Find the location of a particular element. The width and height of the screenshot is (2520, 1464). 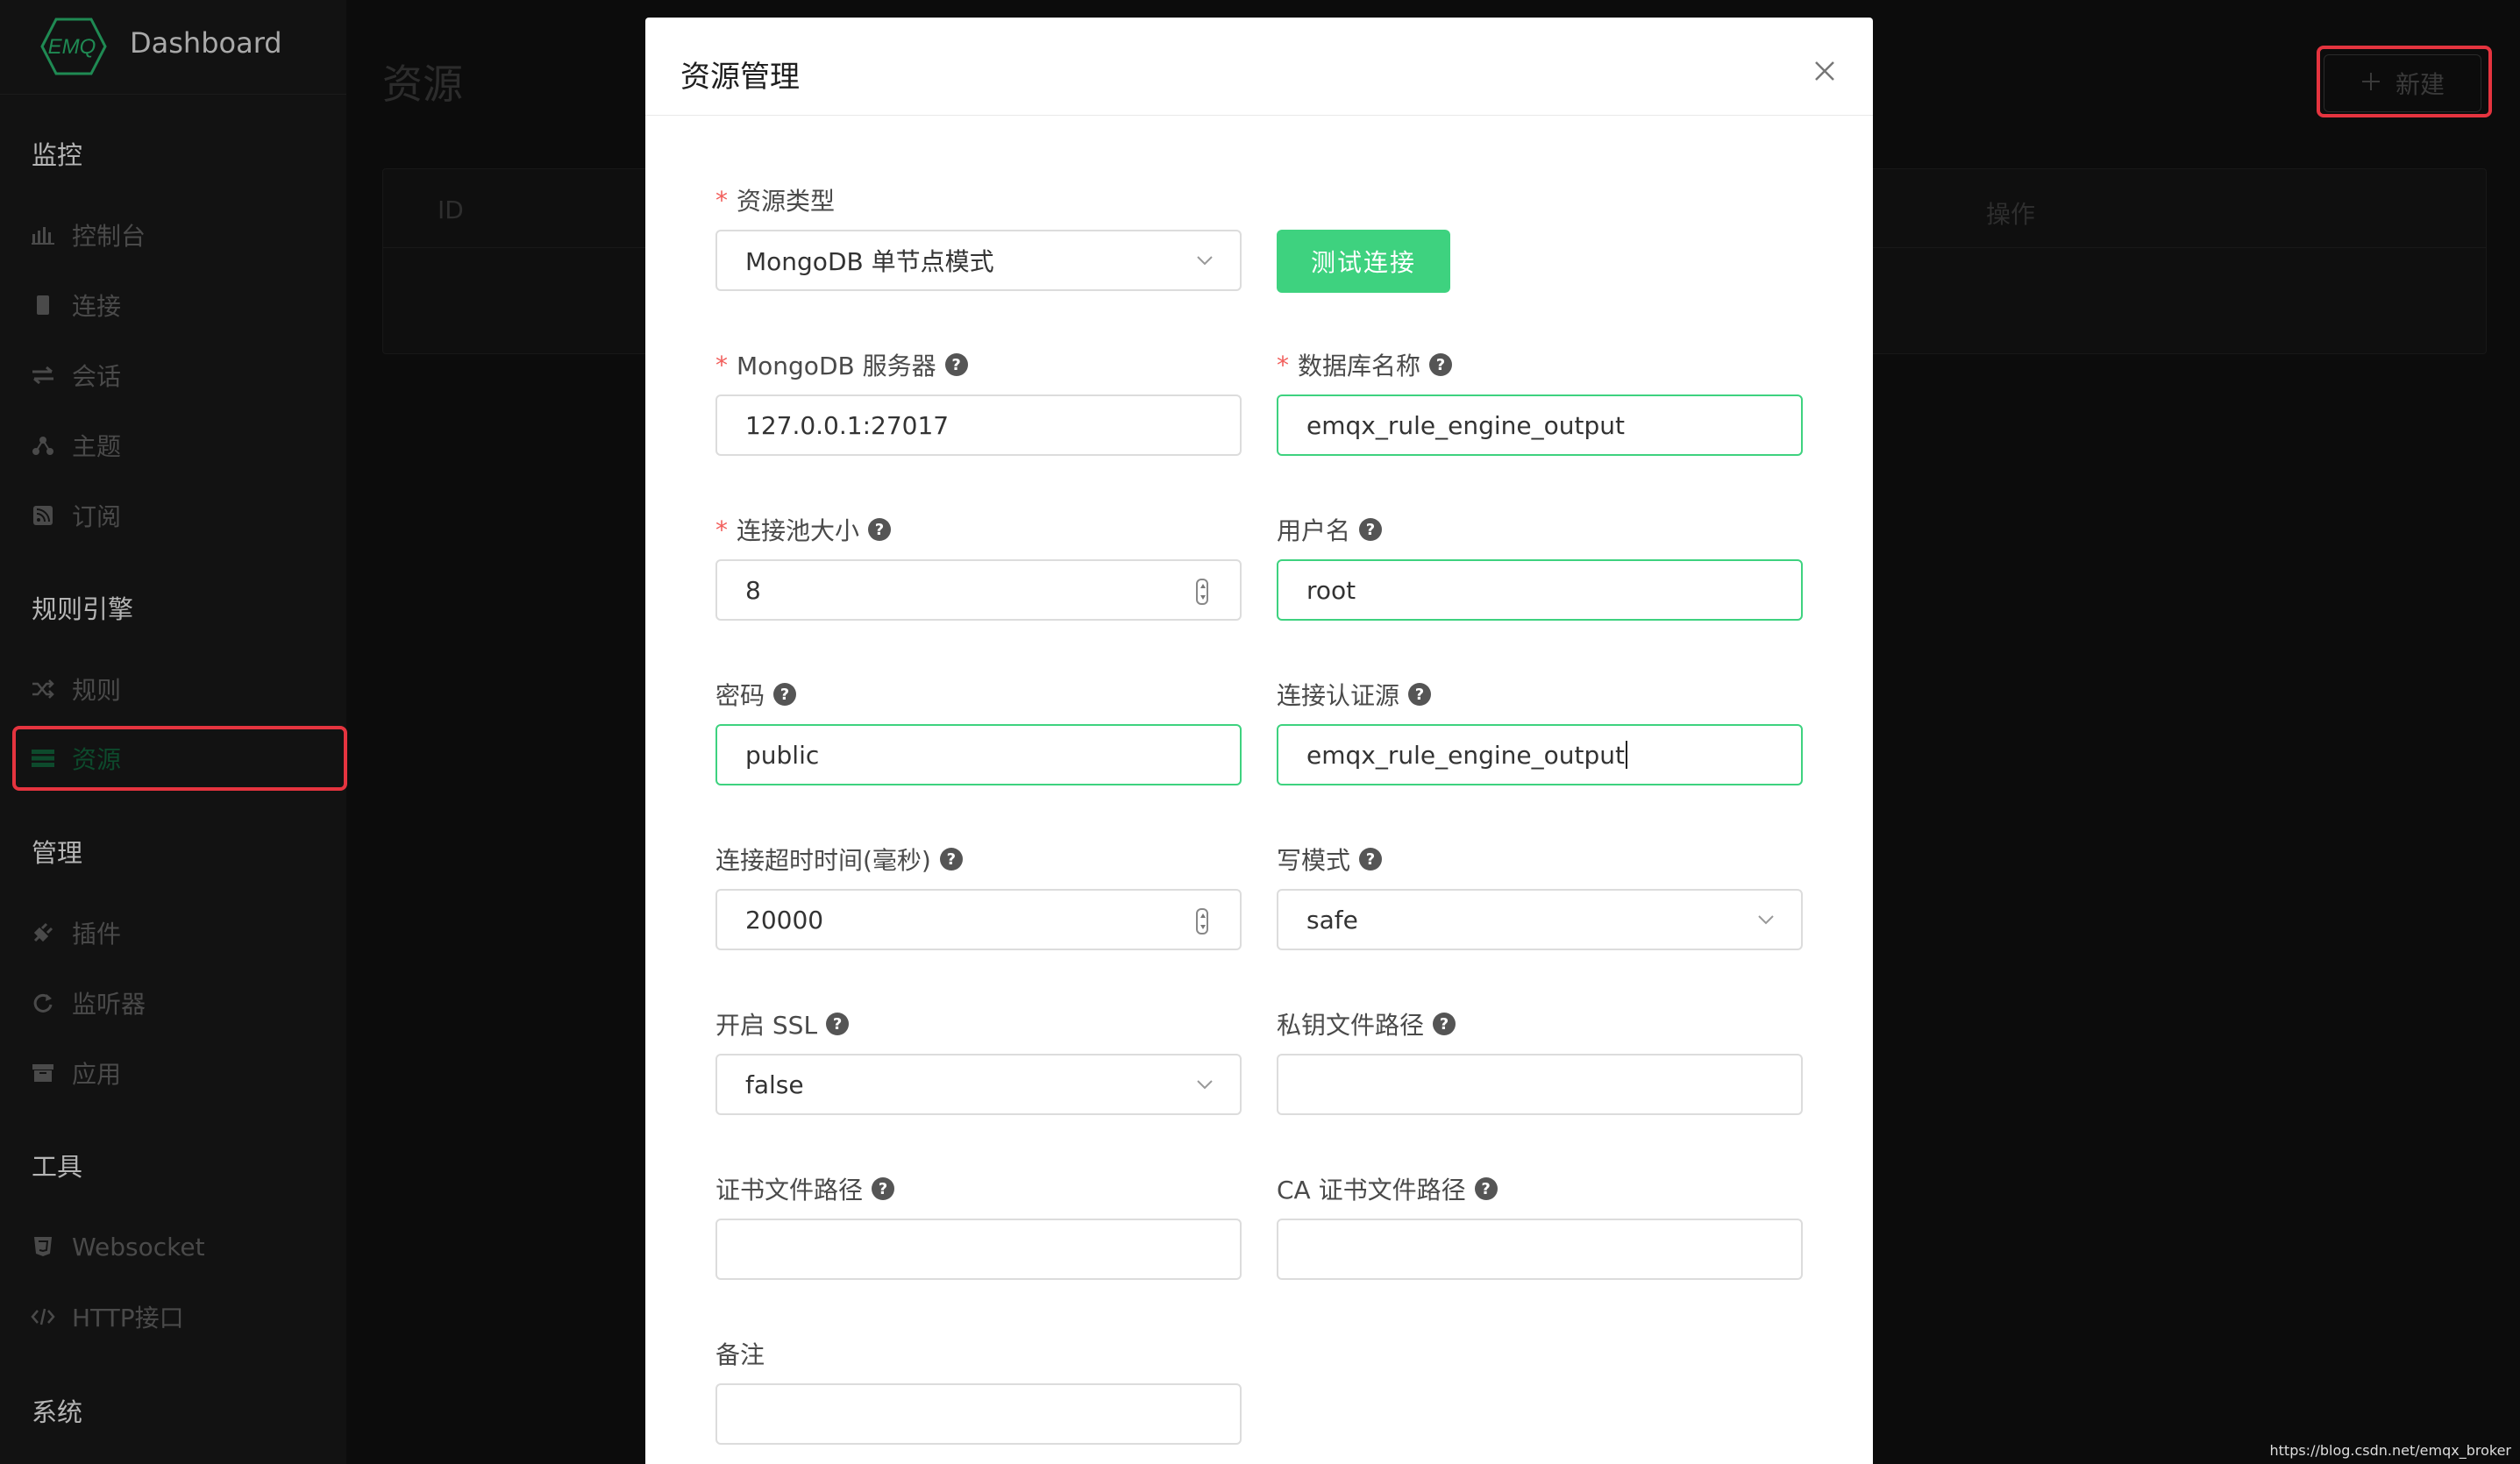

sidebar-item-listeners: 监听器 is located at coordinates (88, 1003).